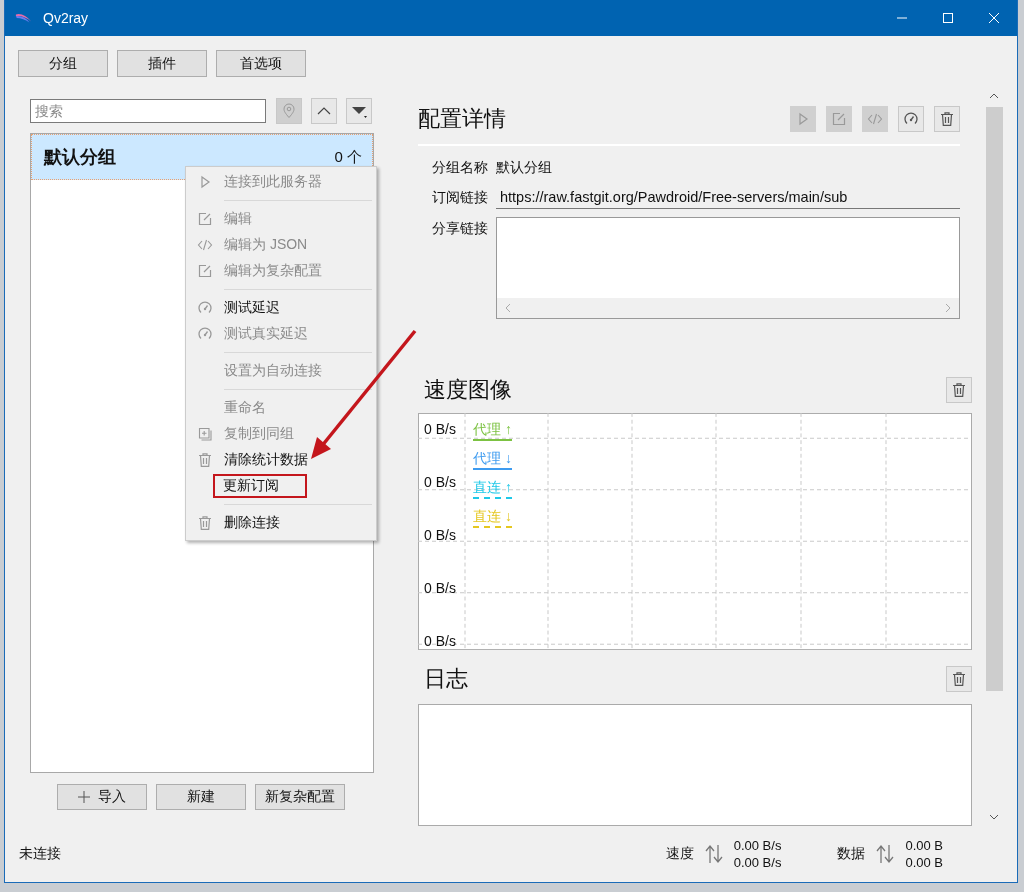 The height and width of the screenshot is (892, 1024). What do you see at coordinates (281, 460) in the screenshot?
I see `menu-item: 清除统计数据` at bounding box center [281, 460].